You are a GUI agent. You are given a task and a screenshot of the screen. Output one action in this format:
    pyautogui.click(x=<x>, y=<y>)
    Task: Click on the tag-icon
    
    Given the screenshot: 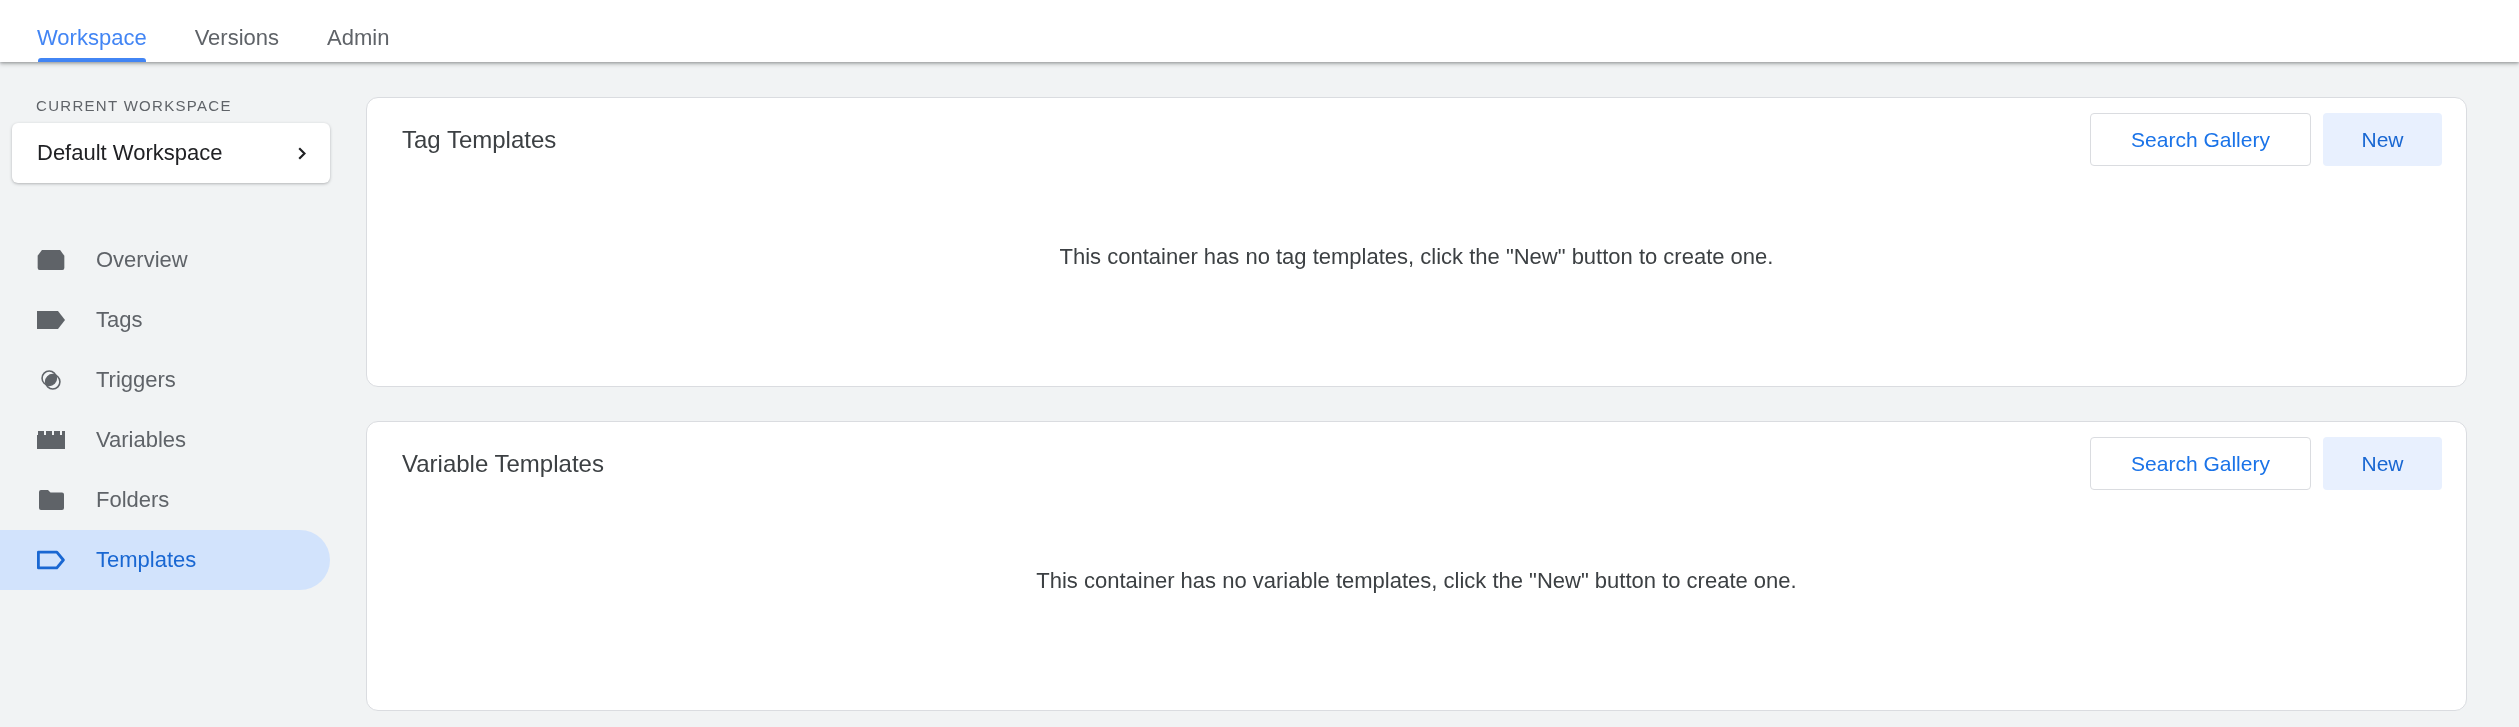 What is the action you would take?
    pyautogui.click(x=51, y=320)
    